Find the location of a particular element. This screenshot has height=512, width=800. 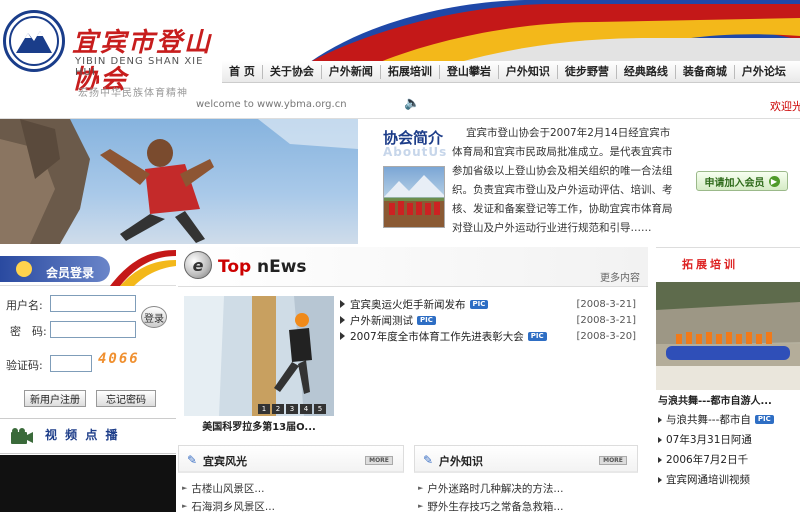

video-on-demand-title: 视 频 点 播 is located at coordinates (82, 435).